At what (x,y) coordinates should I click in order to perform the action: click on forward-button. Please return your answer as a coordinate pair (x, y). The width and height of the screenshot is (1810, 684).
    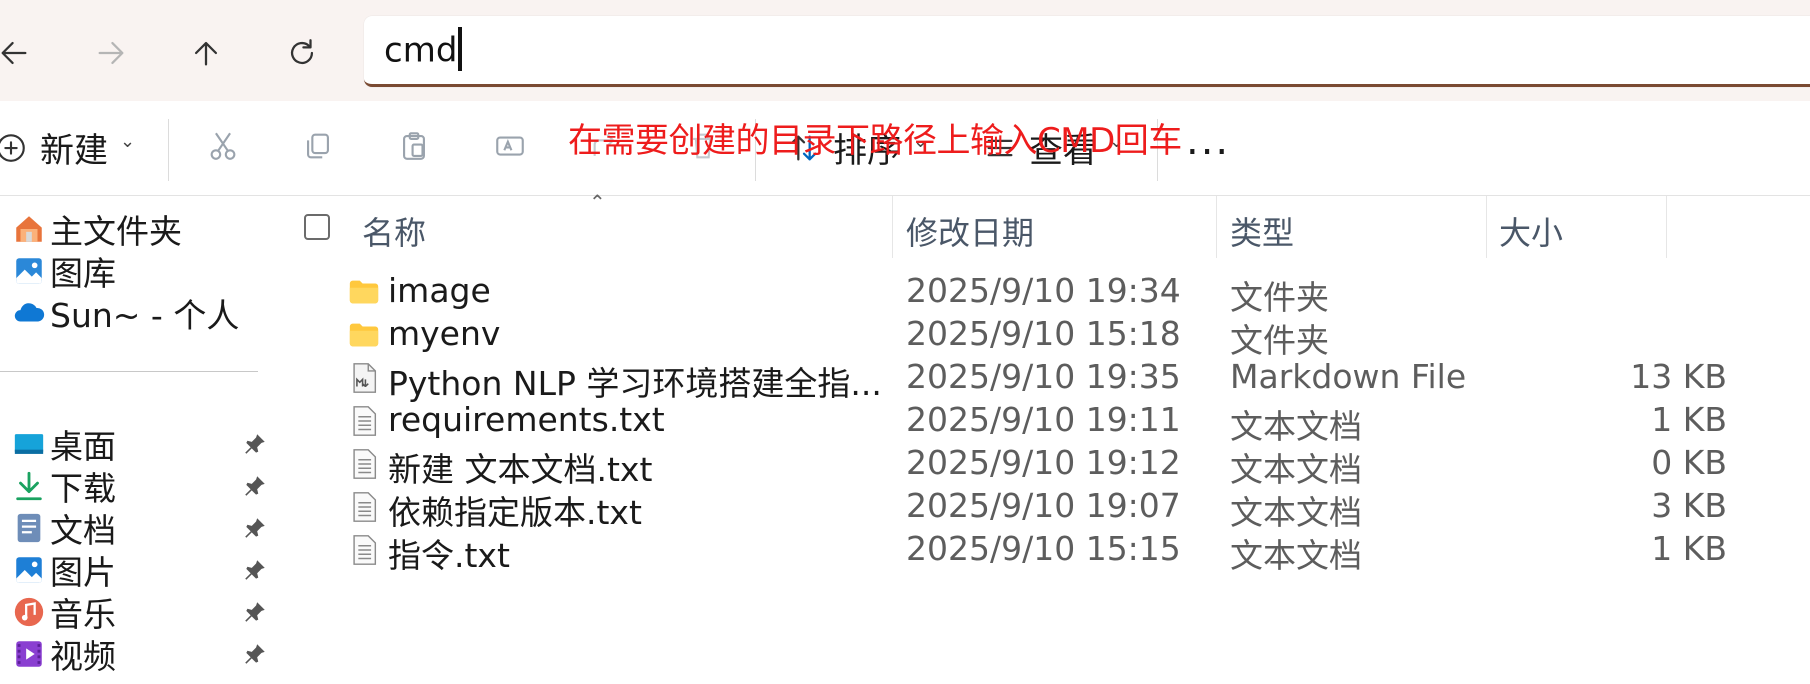
    Looking at the image, I should click on (111, 53).